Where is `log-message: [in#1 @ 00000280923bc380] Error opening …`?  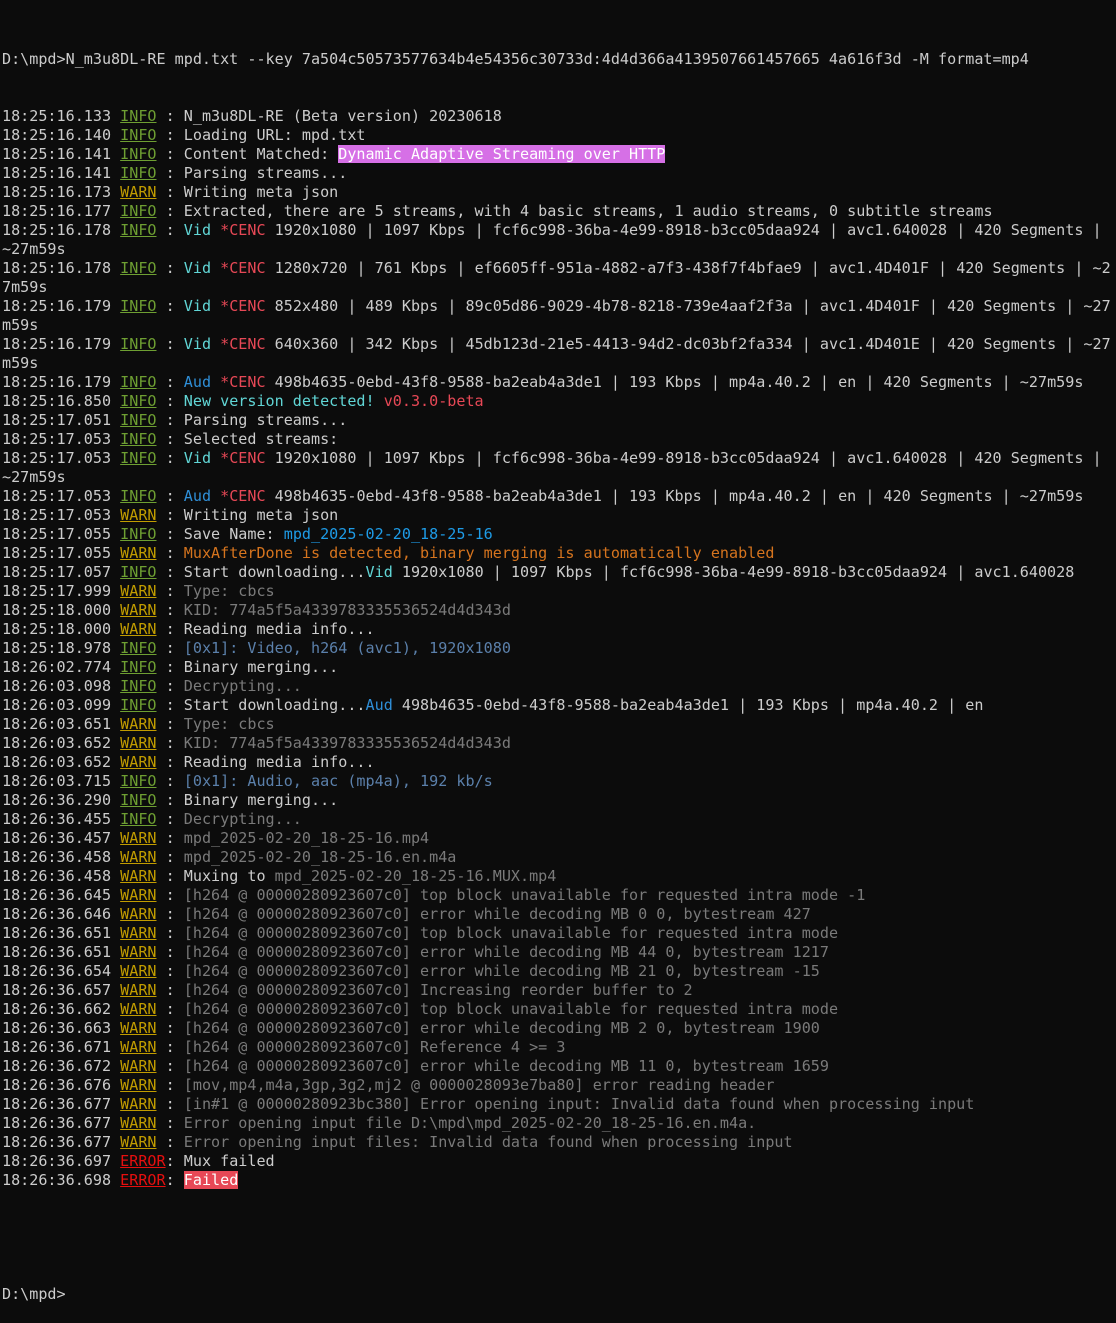
log-message: [in#1 @ 00000280923bc380] Error opening … is located at coordinates (579, 1104).